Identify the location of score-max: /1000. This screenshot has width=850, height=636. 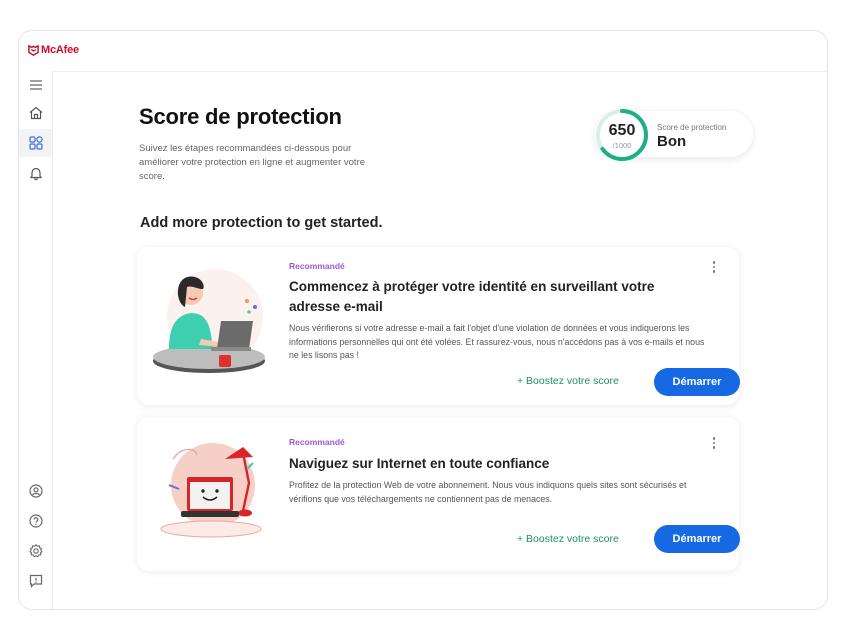
(622, 145).